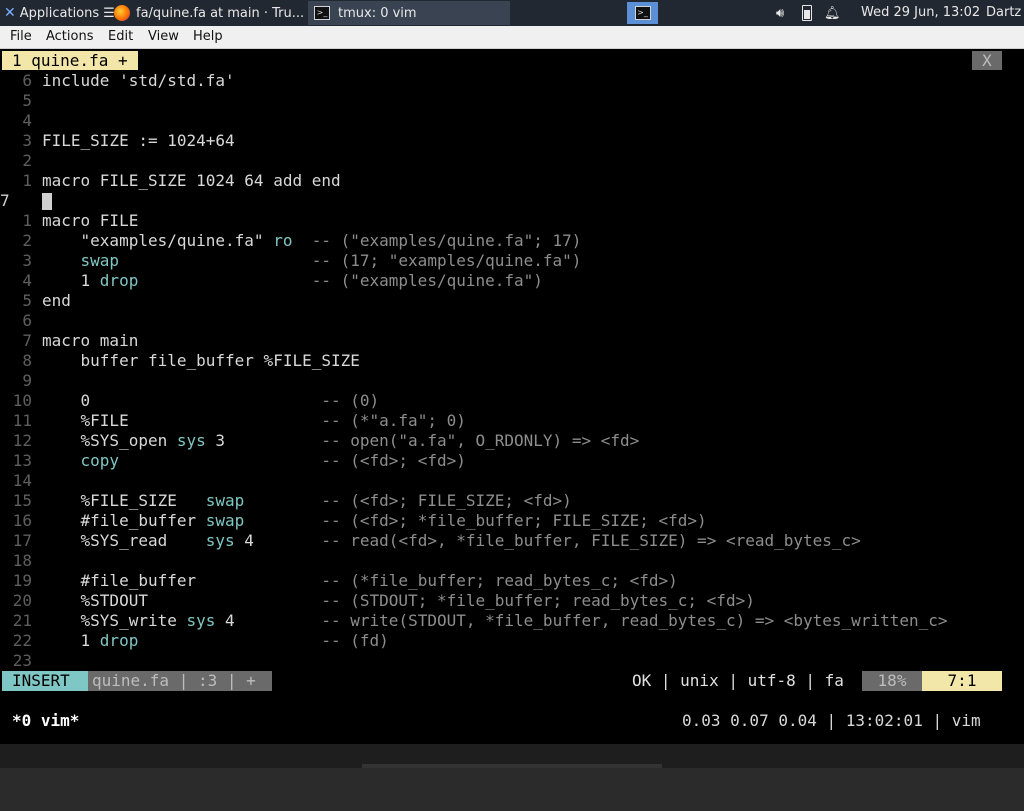 Image resolution: width=1024 pixels, height=811 pixels. What do you see at coordinates (27, 100) in the screenshot?
I see `line-number: 5` at bounding box center [27, 100].